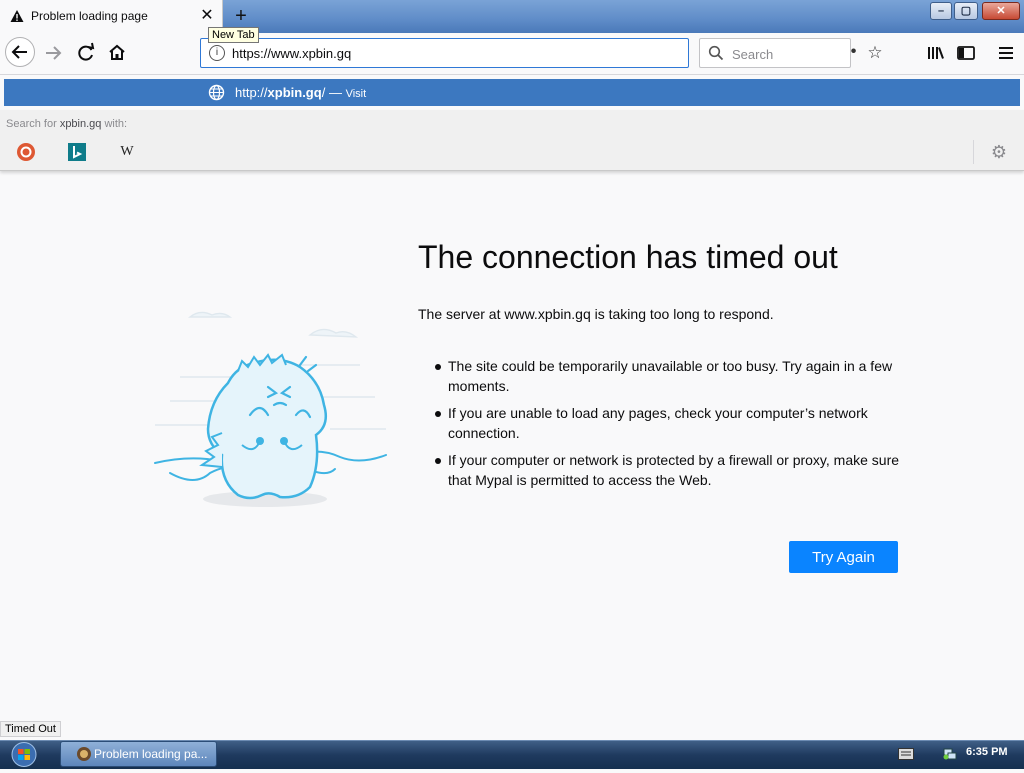 The image size is (1024, 773). I want to click on back-button, so click(20, 52).